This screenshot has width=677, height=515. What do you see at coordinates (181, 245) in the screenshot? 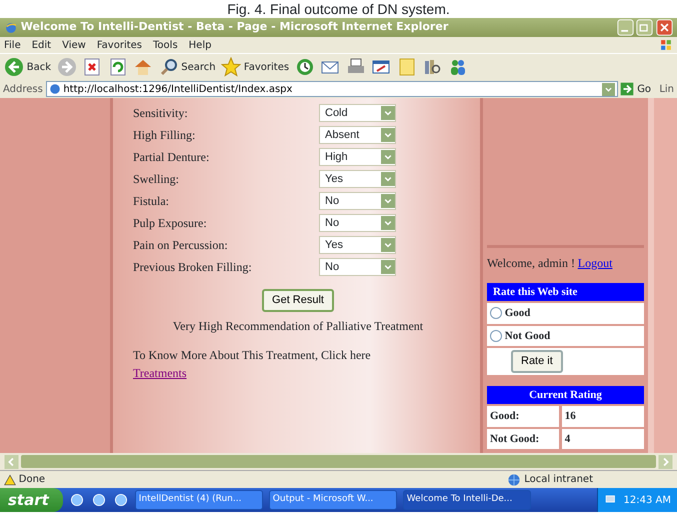
I see `field-label: Pain on Percussion:` at bounding box center [181, 245].